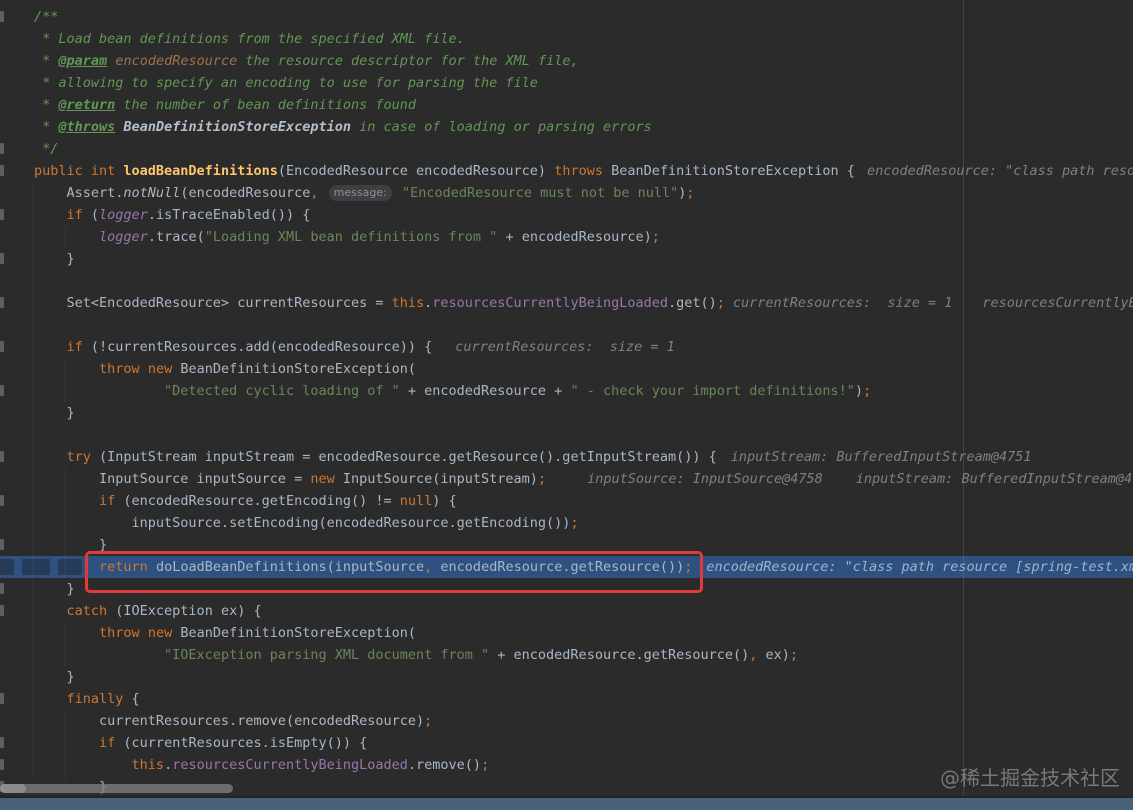 The height and width of the screenshot is (810, 1133). What do you see at coordinates (54, 589) in the screenshot?
I see `code-line-27: }` at bounding box center [54, 589].